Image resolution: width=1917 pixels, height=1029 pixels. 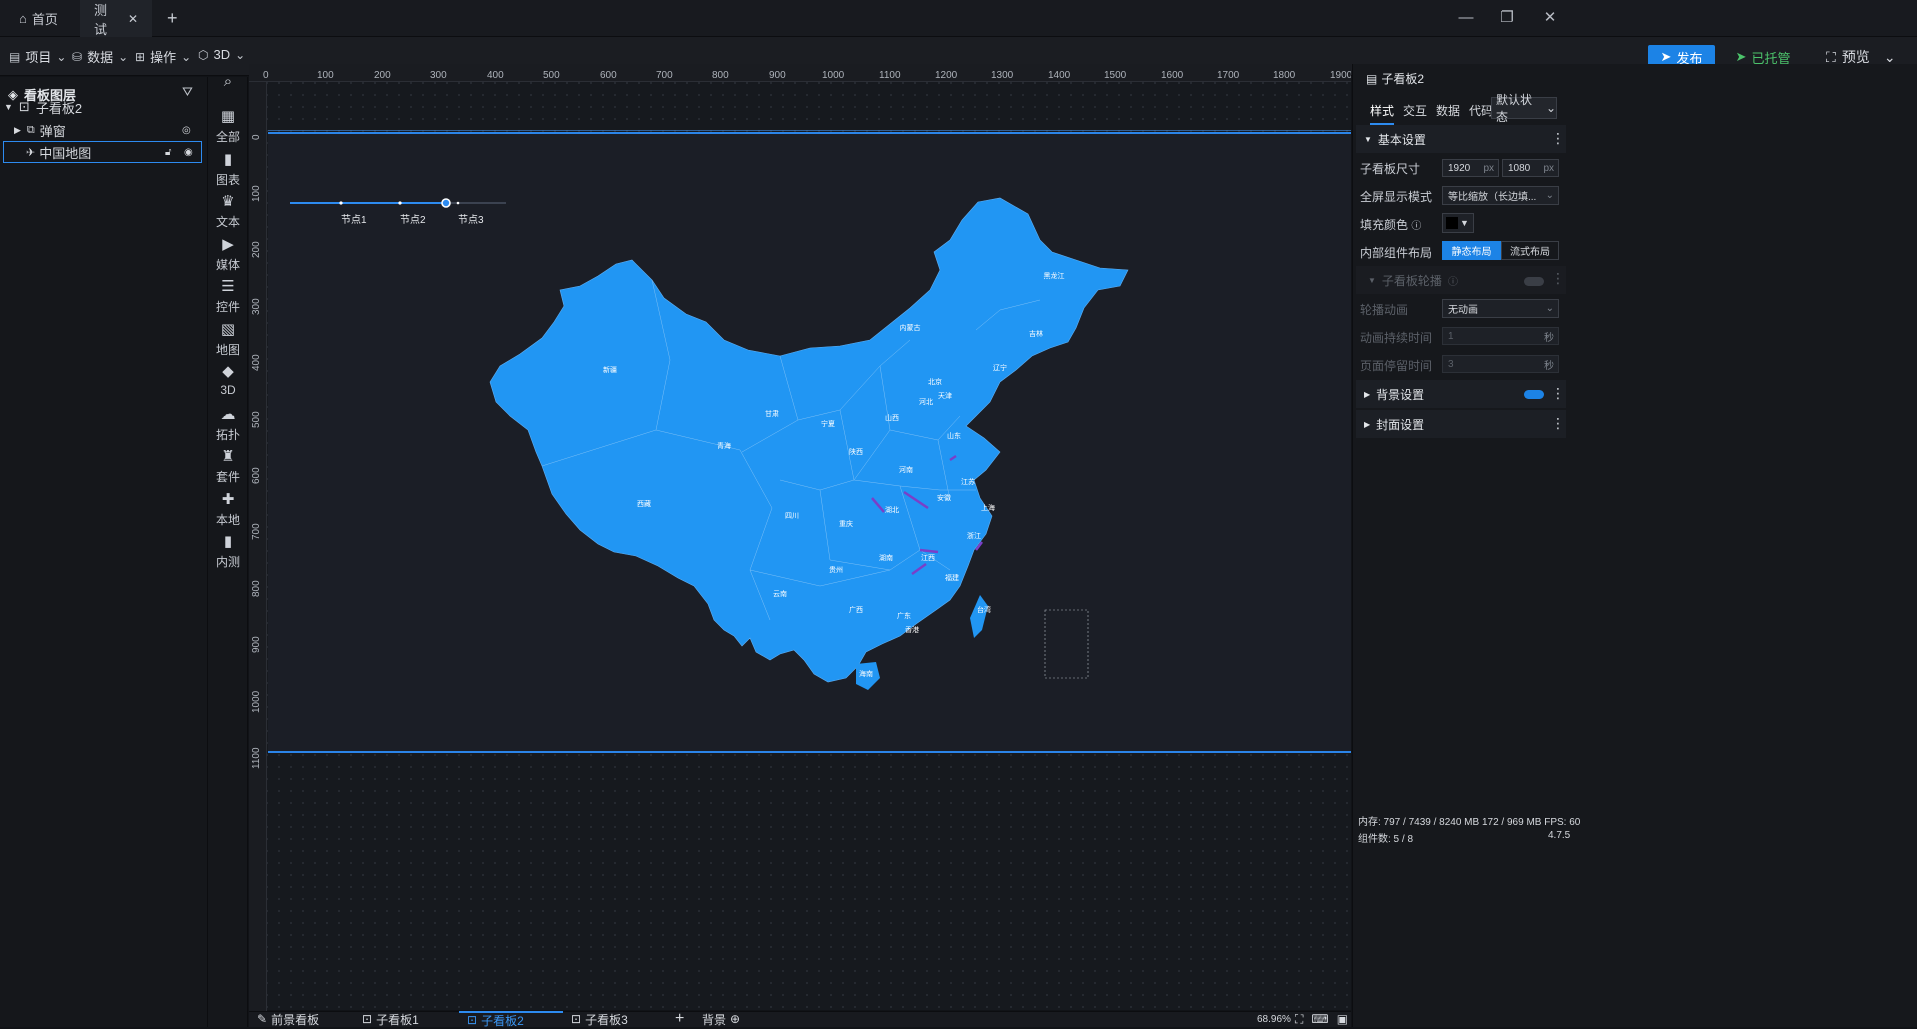 What do you see at coordinates (1466, 18) in the screenshot?
I see `minimize-button: —` at bounding box center [1466, 18].